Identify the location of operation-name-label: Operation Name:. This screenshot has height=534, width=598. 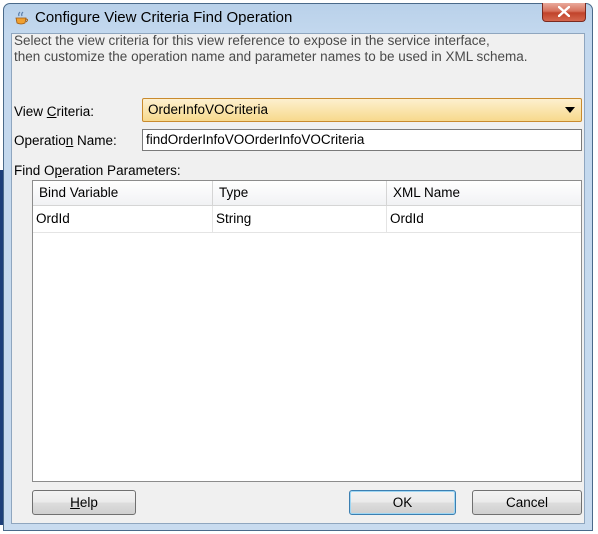
(65, 140).